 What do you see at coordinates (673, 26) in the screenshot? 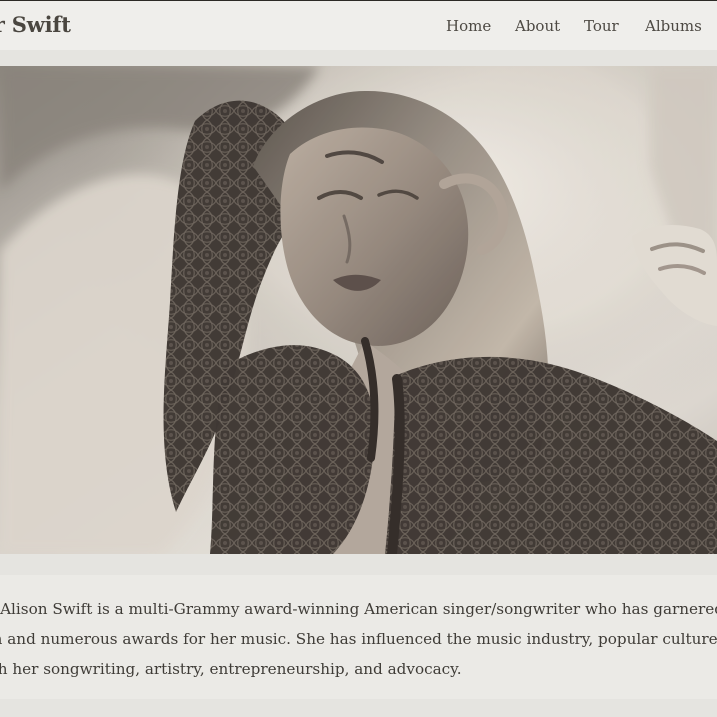
I see `nav-albums: Albums` at bounding box center [673, 26].